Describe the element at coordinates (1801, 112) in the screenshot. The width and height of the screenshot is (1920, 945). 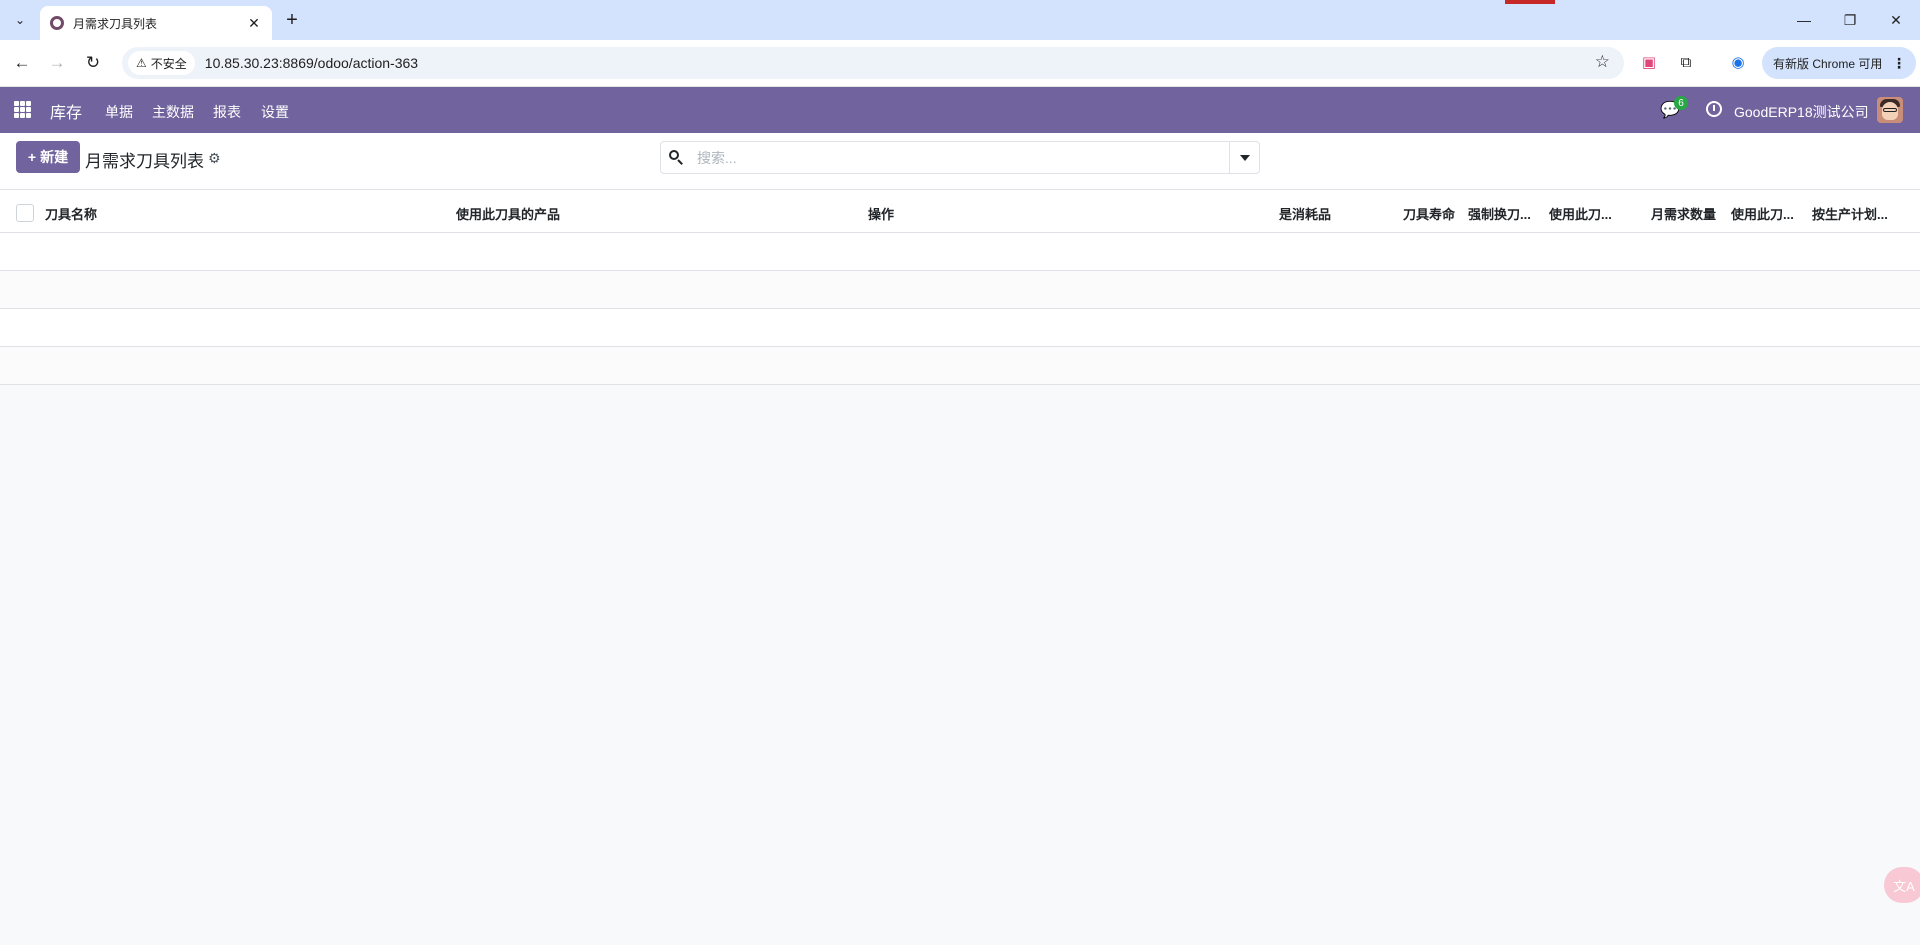
I see `company-switcher: GoodERP18测试公司` at that location.